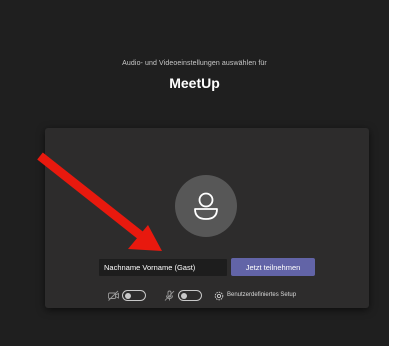 This screenshot has height=346, width=399. What do you see at coordinates (394, 173) in the screenshot?
I see `window-edge` at bounding box center [394, 173].